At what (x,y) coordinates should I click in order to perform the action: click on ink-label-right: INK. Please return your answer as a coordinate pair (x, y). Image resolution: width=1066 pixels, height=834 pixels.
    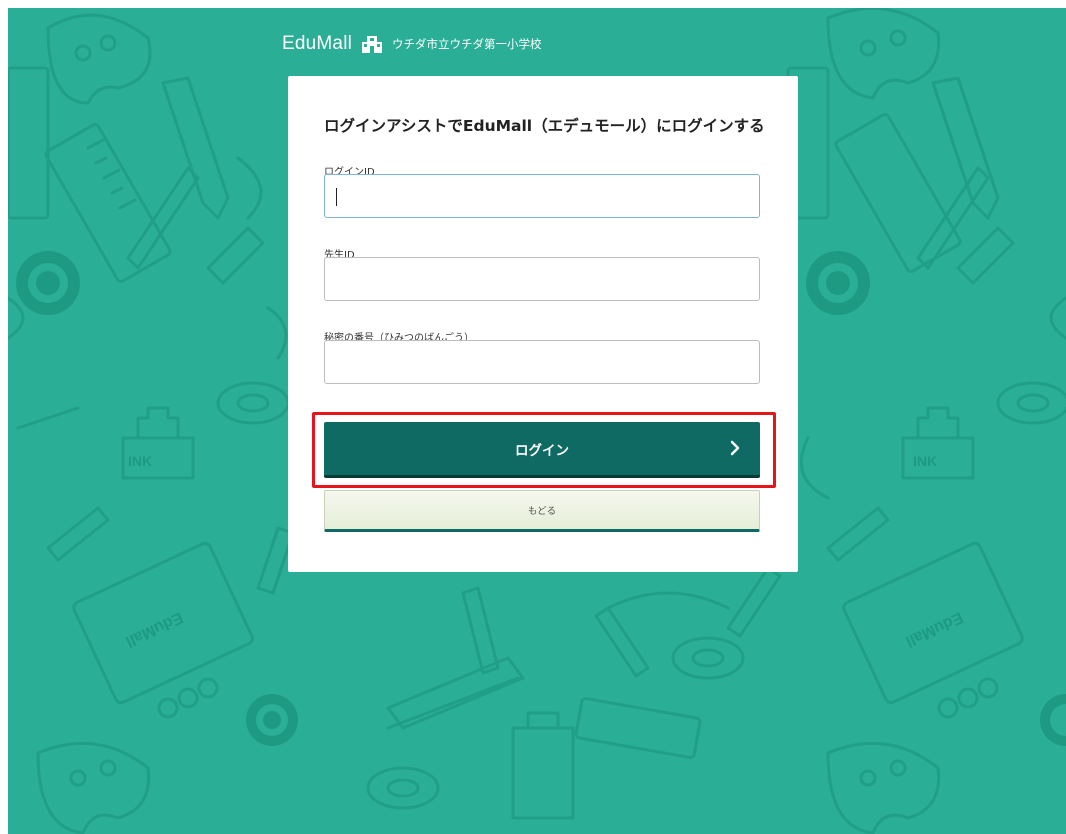
    Looking at the image, I should click on (925, 461).